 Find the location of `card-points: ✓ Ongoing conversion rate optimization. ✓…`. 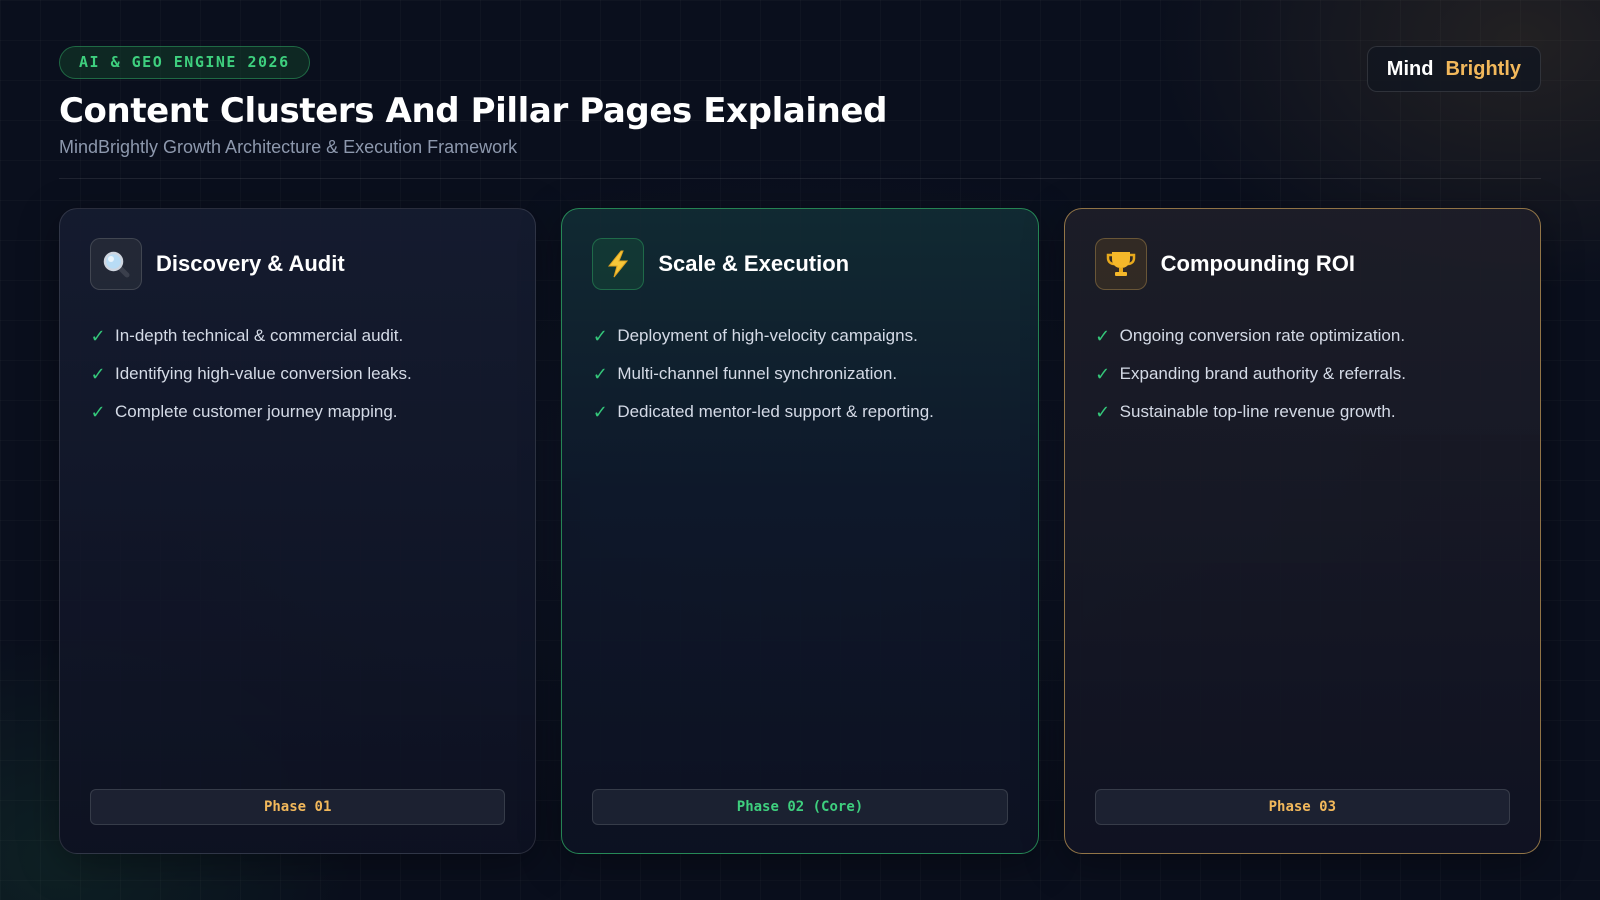

card-points: ✓ Ongoing conversion rate optimization. ✓… is located at coordinates (1302, 374).